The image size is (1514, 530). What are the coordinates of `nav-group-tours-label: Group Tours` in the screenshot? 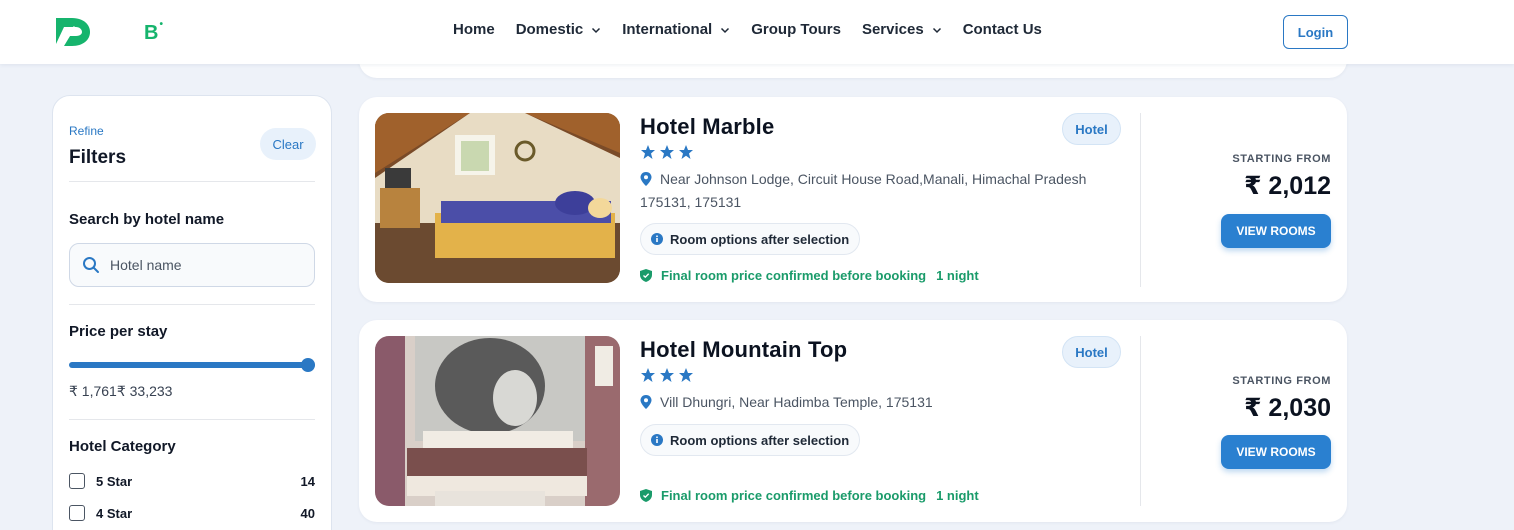 It's located at (796, 29).